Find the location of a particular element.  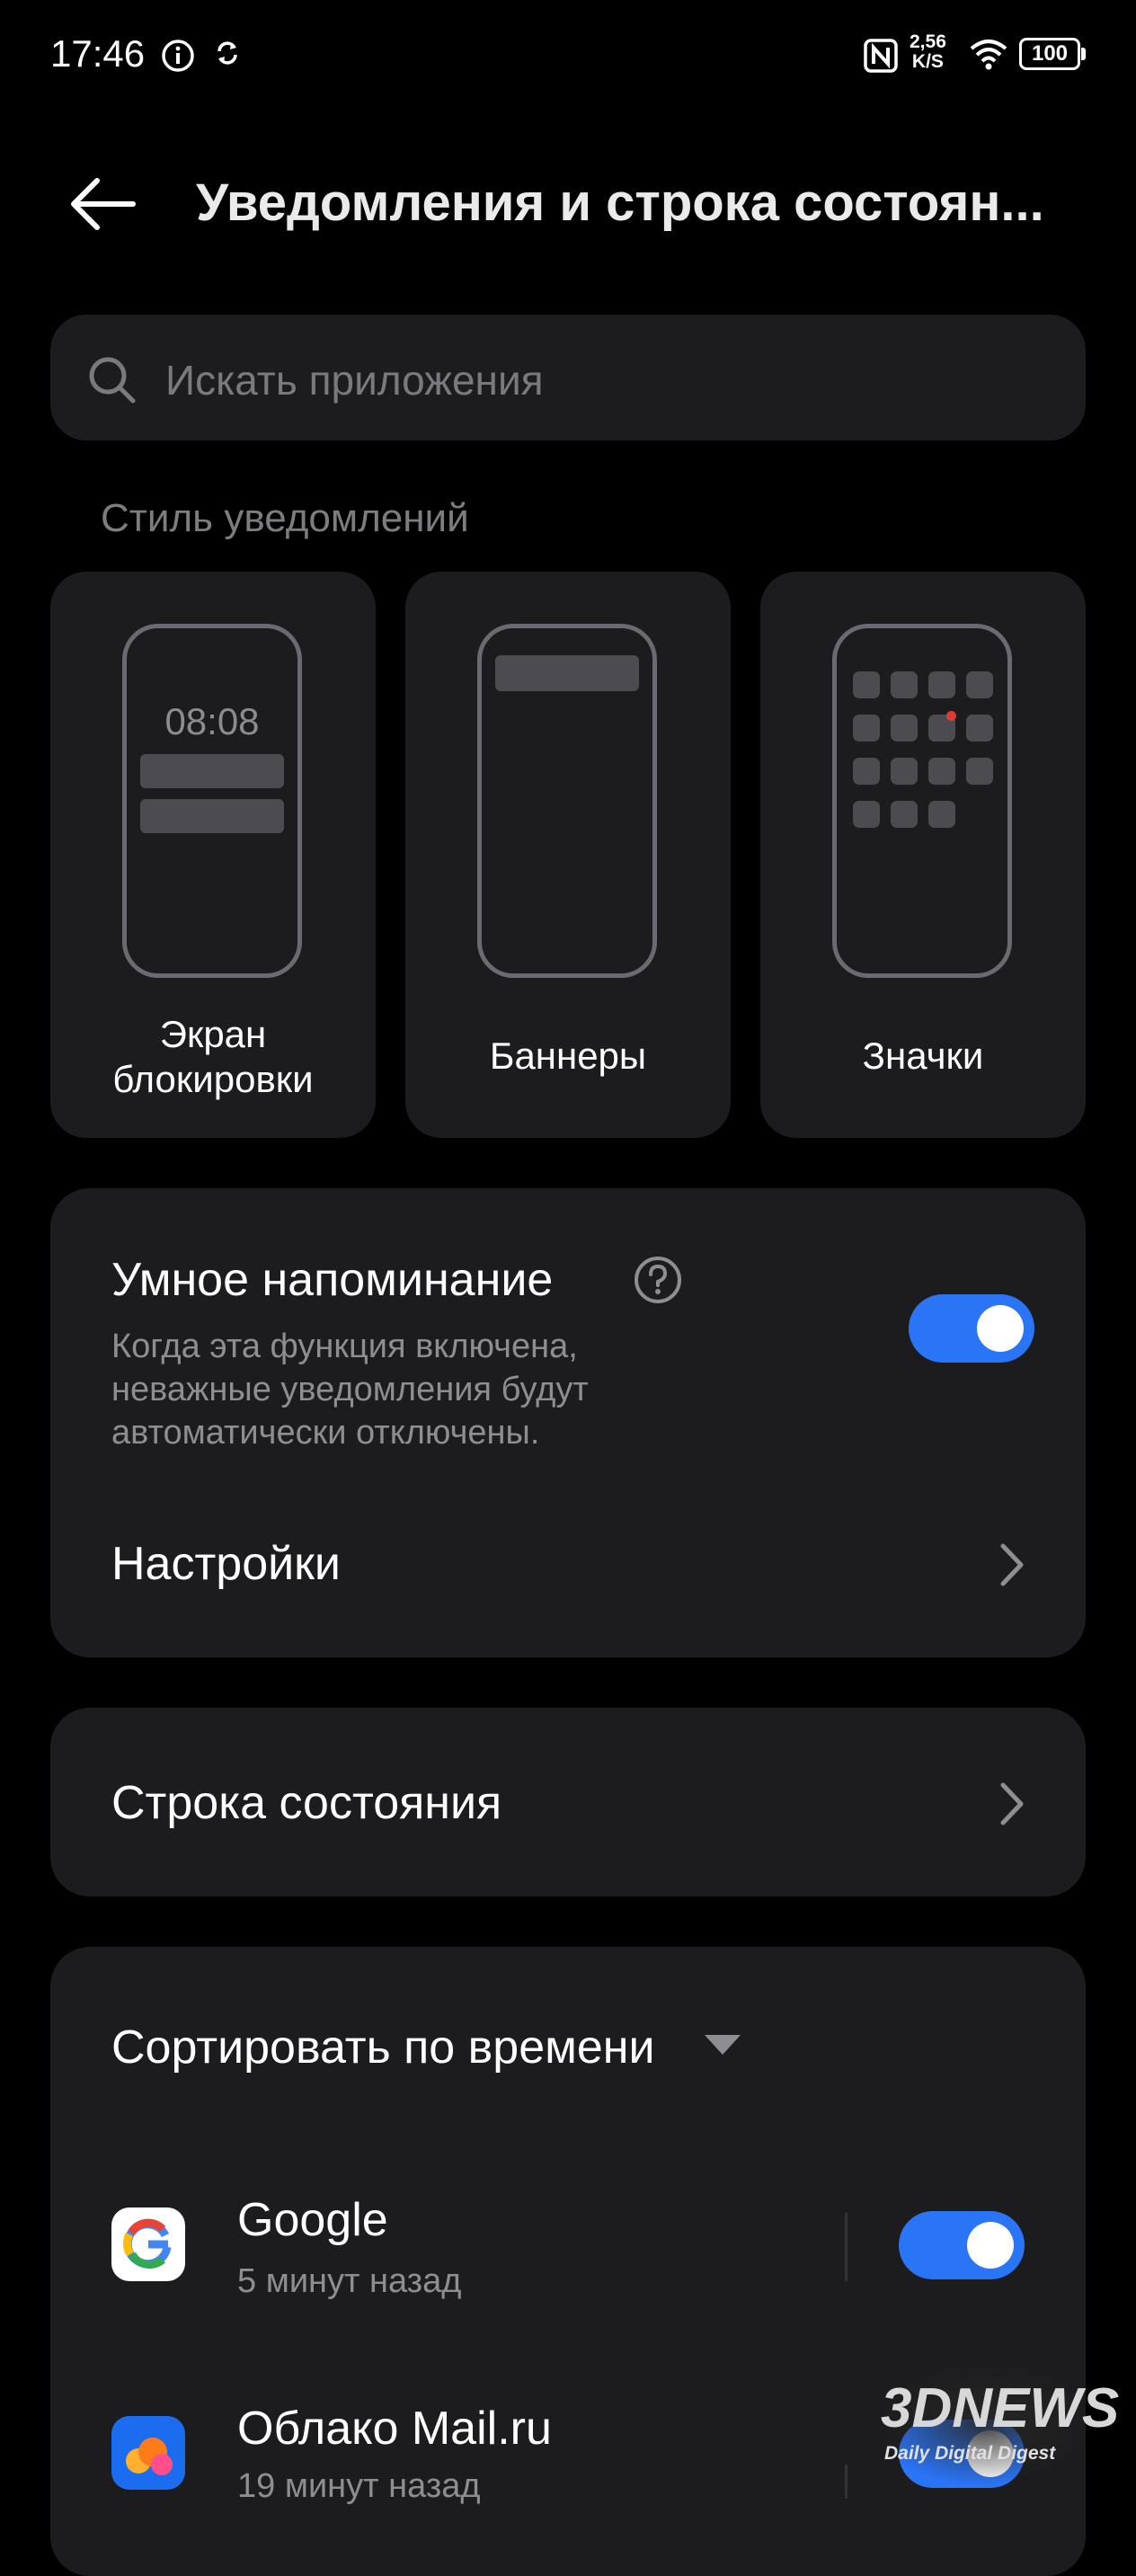

nfc-icon is located at coordinates (881, 56).